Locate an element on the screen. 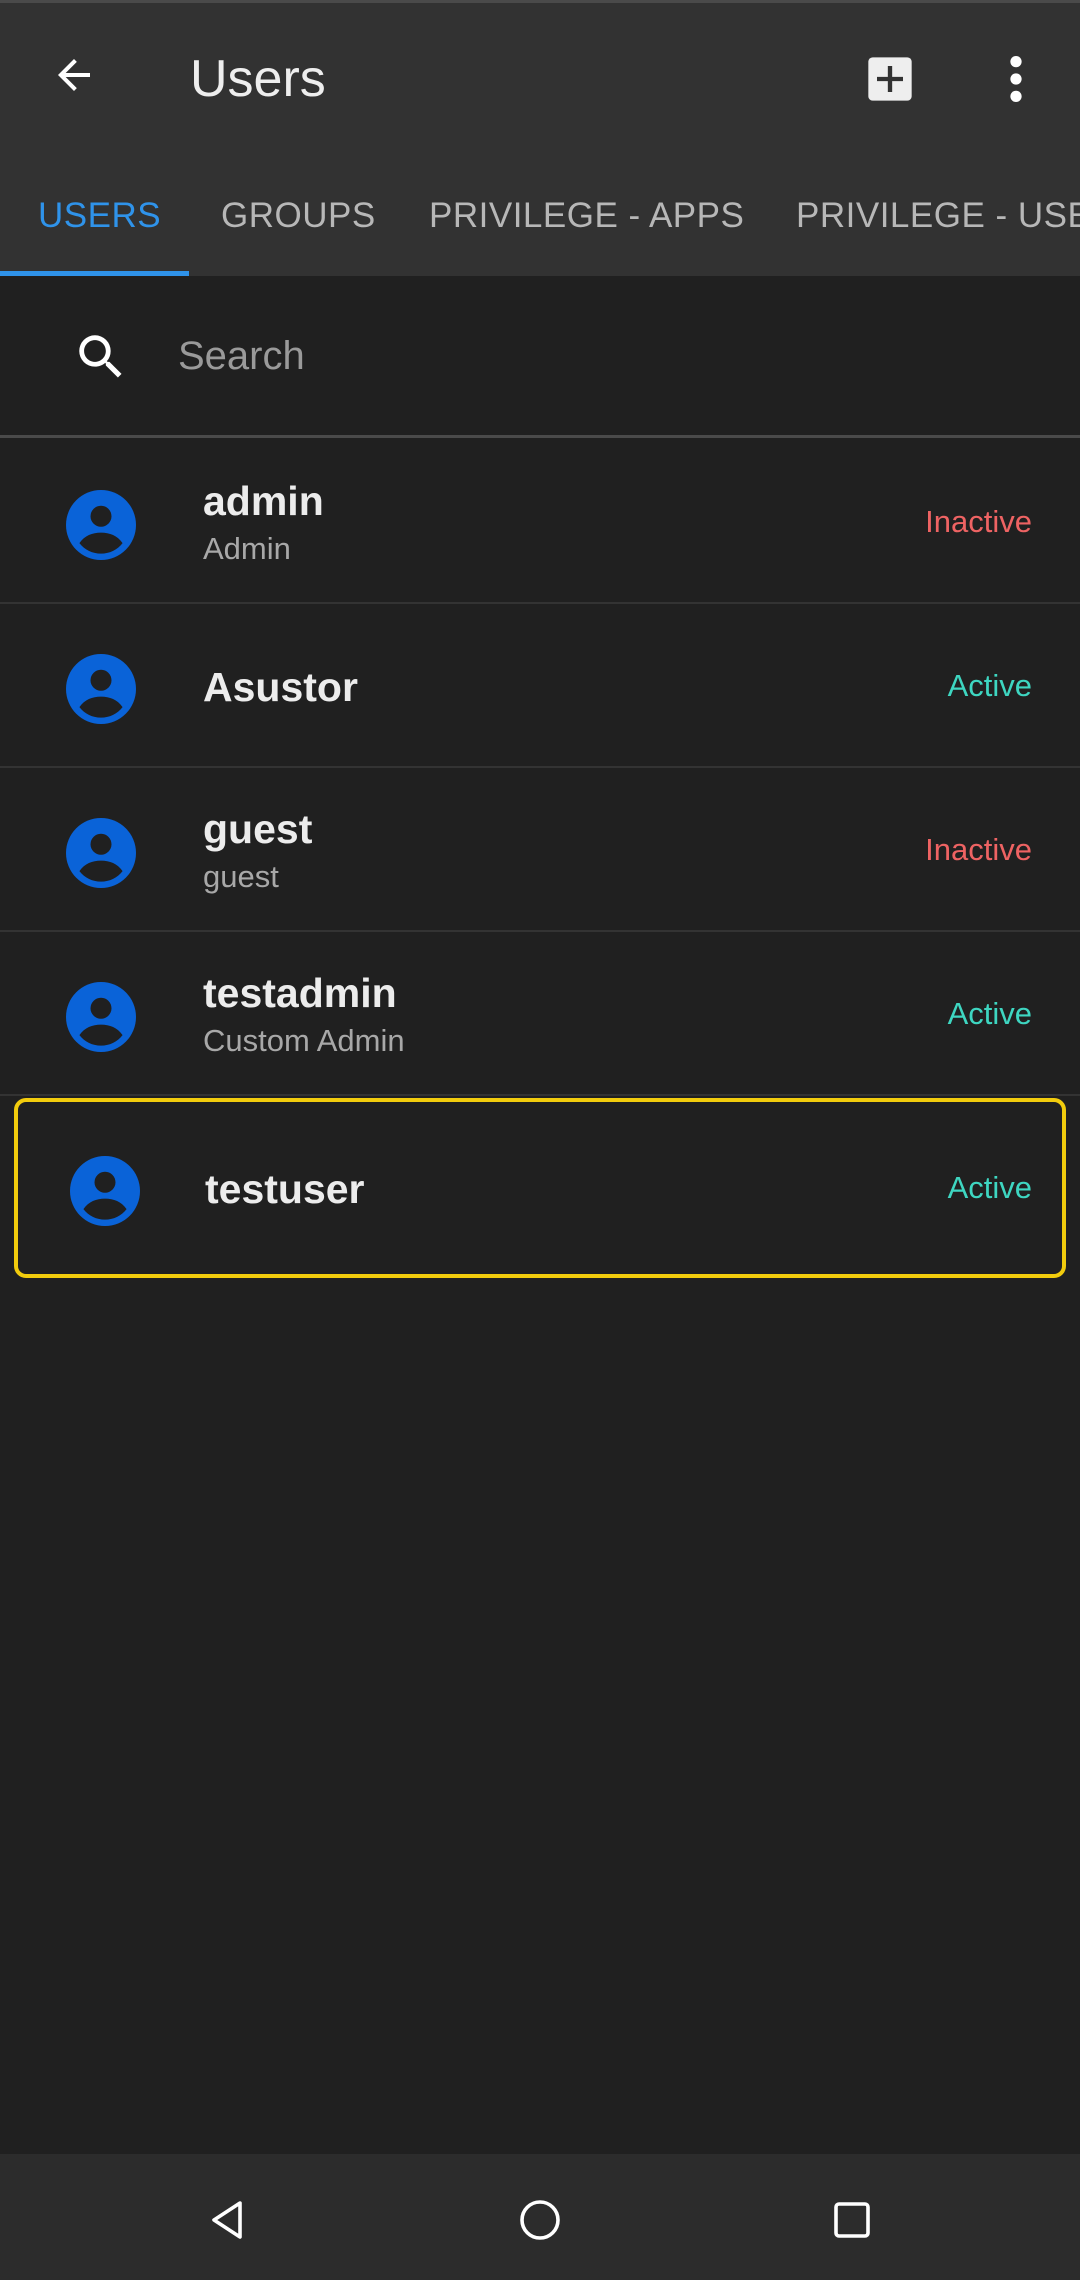 The image size is (1080, 2280). toolbar: Users is located at coordinates (540, 78).